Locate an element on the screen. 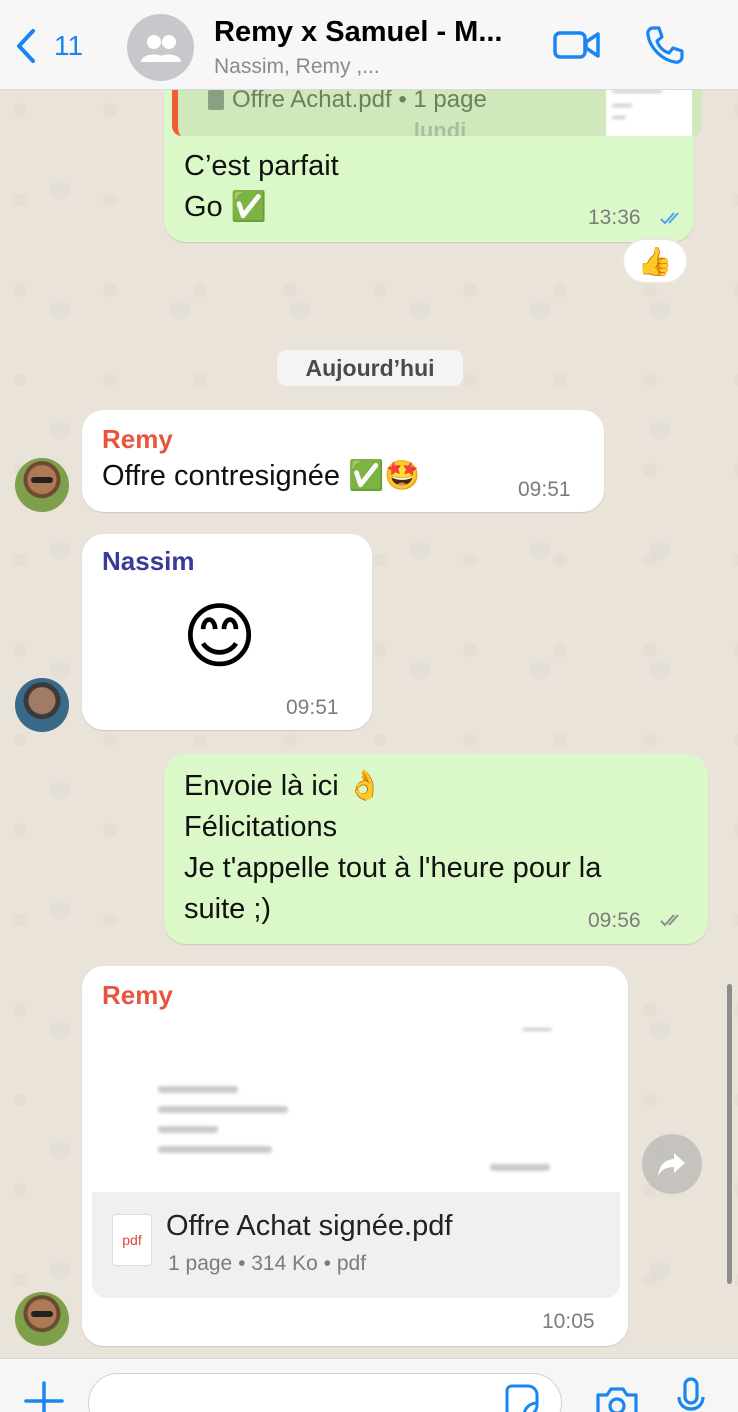 The image size is (738, 1412). group-avatar-icon is located at coordinates (160, 48).